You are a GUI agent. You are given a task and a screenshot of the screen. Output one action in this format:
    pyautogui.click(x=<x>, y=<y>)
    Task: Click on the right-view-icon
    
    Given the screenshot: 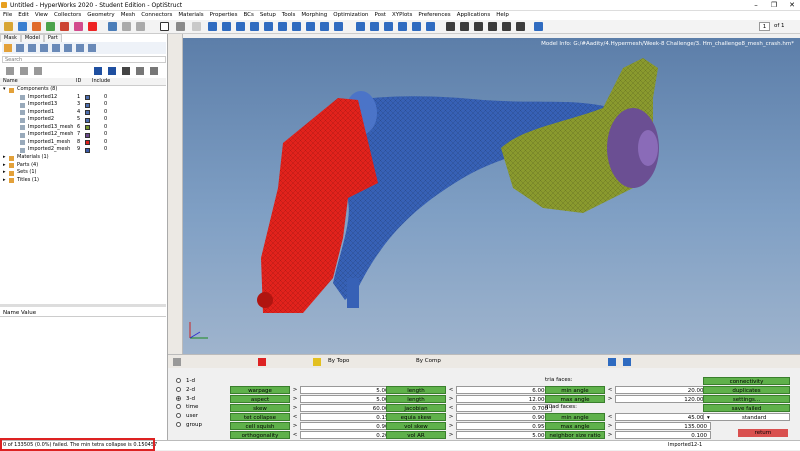 What is the action you would take?
    pyautogui.click(x=402, y=26)
    